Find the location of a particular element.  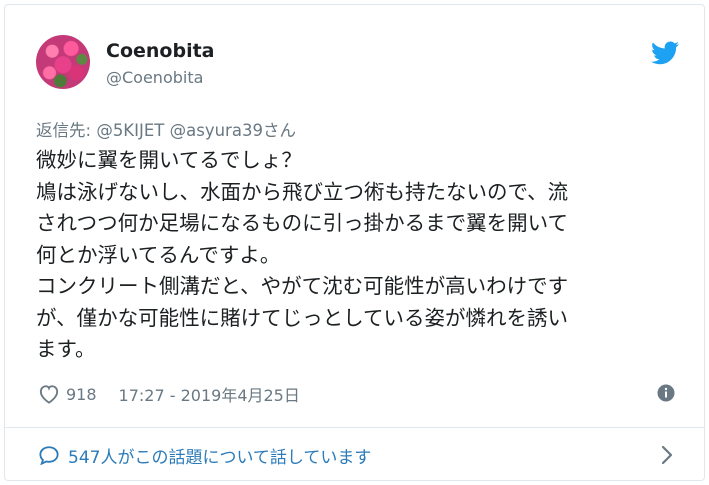

author-display-name: Coenobita is located at coordinates (160, 51).